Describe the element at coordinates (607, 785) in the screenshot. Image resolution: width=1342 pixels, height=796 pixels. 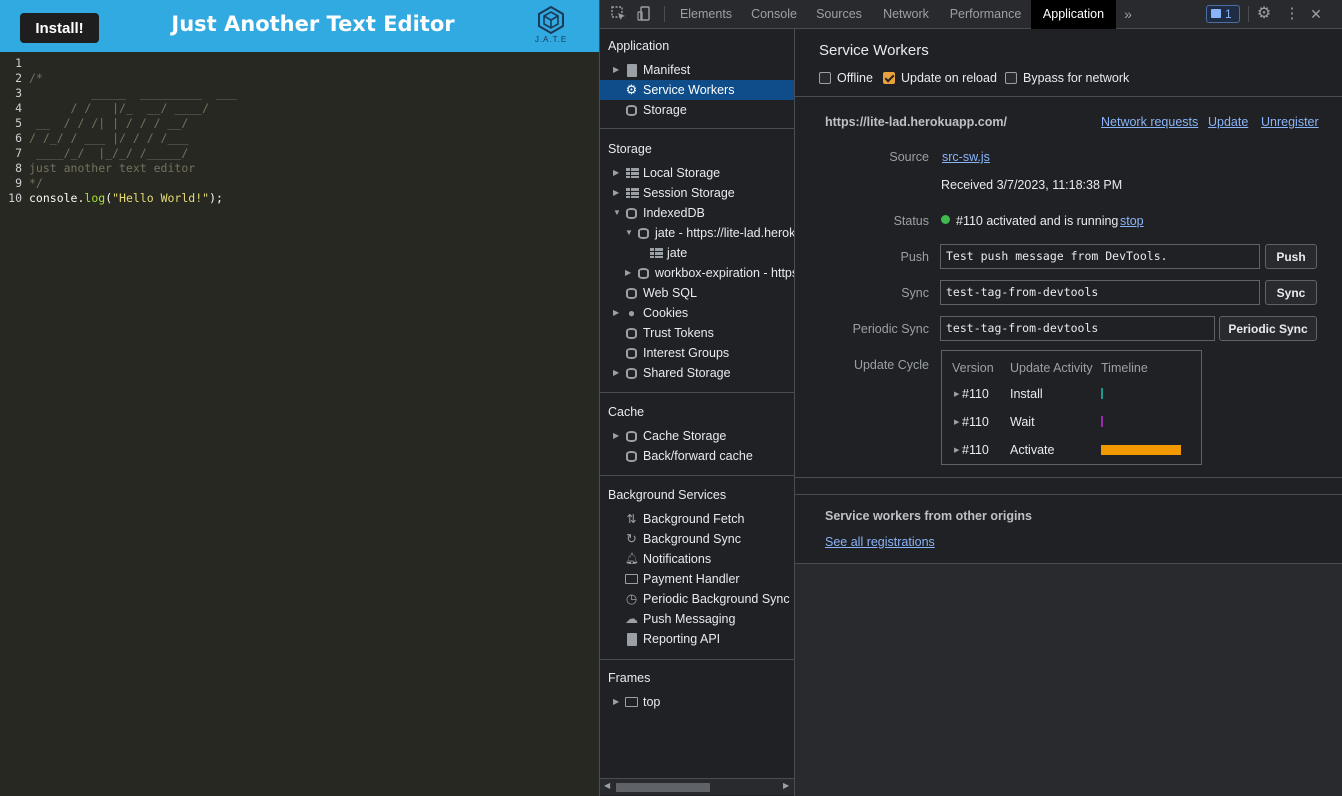
I see `scroll-left-icon: ◀` at that location.